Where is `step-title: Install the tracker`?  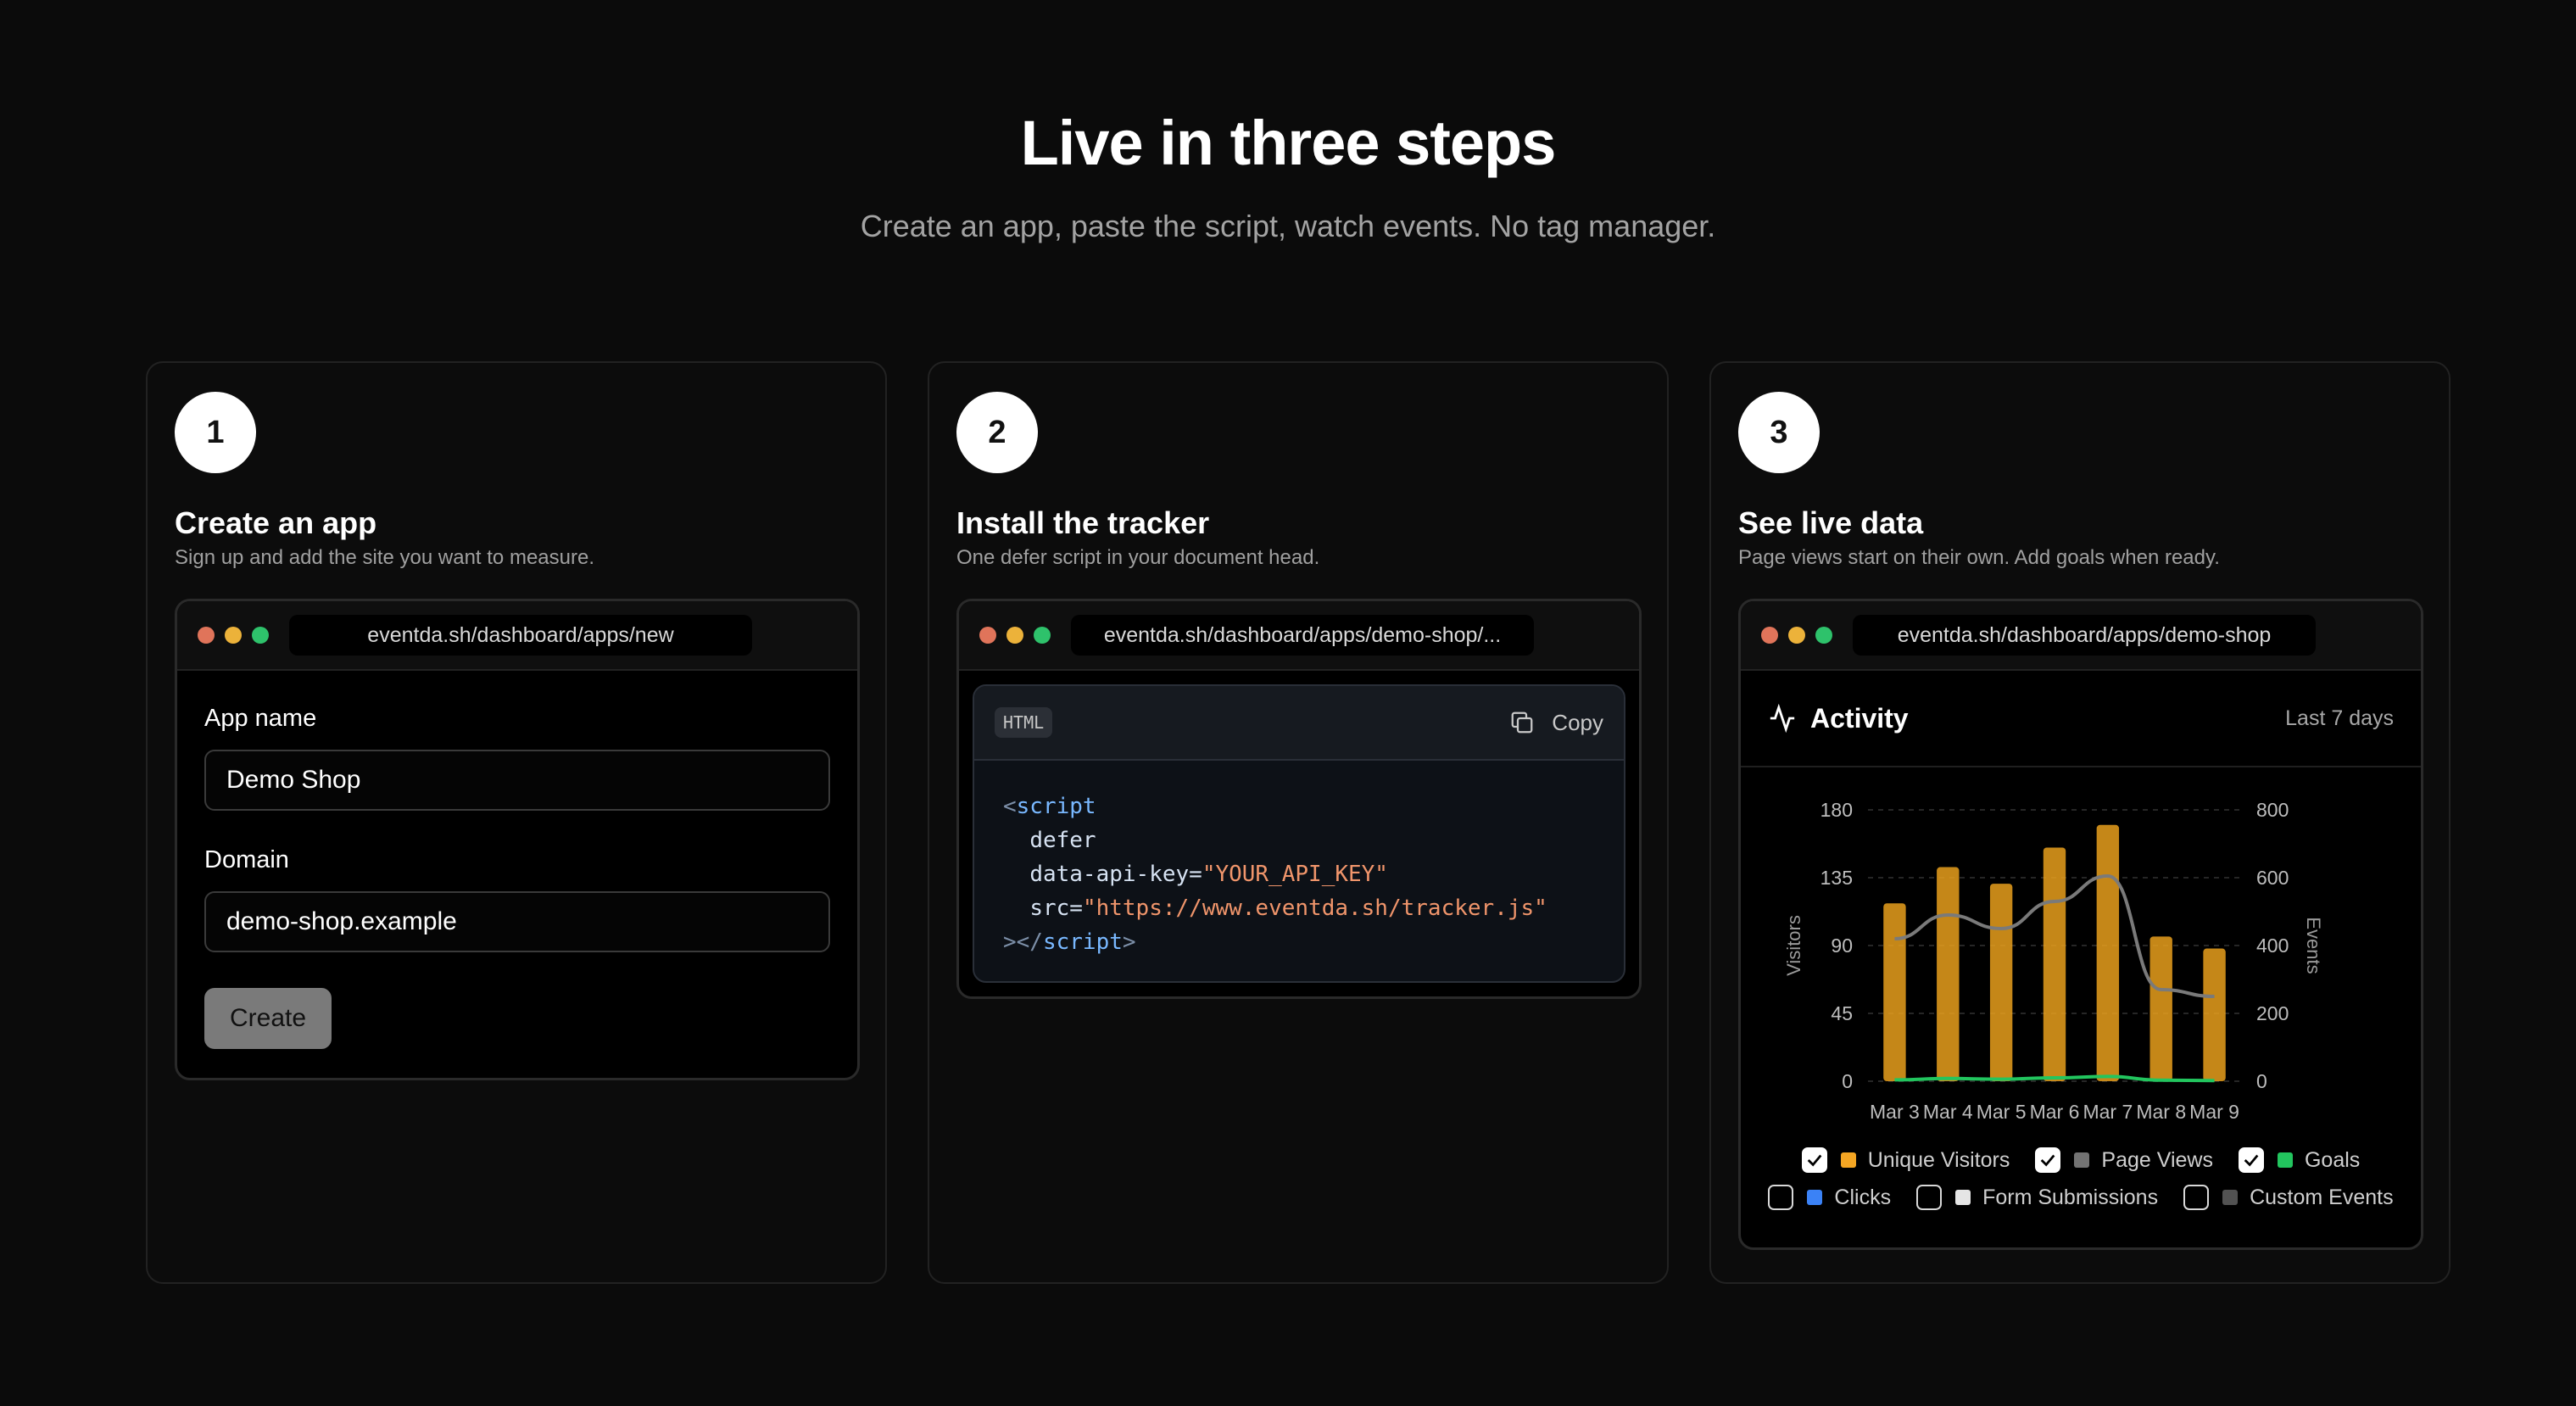
step-title: Install the tracker is located at coordinates (1083, 522).